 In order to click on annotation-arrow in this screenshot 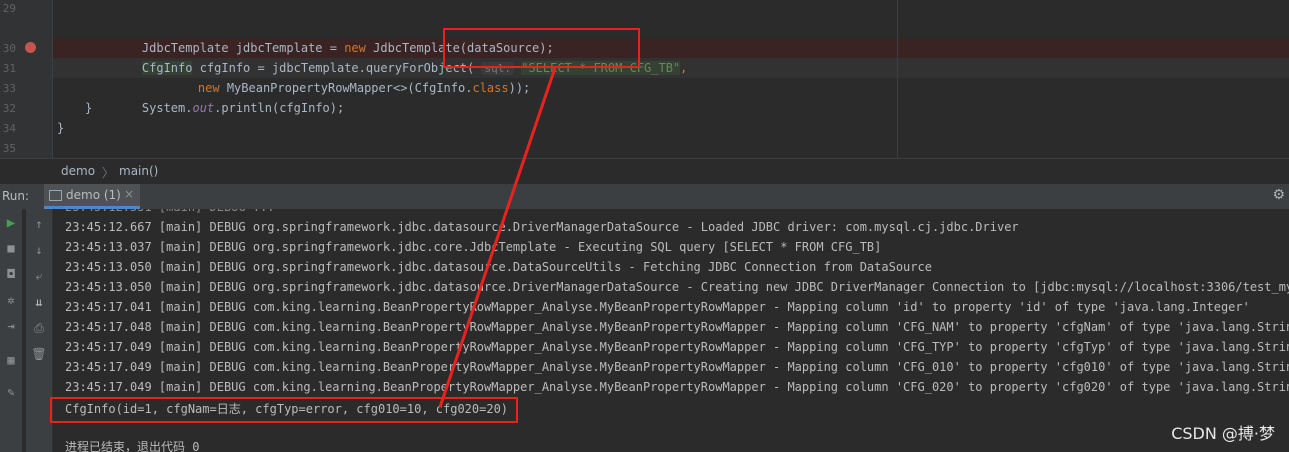, I will do `click(497, 237)`.